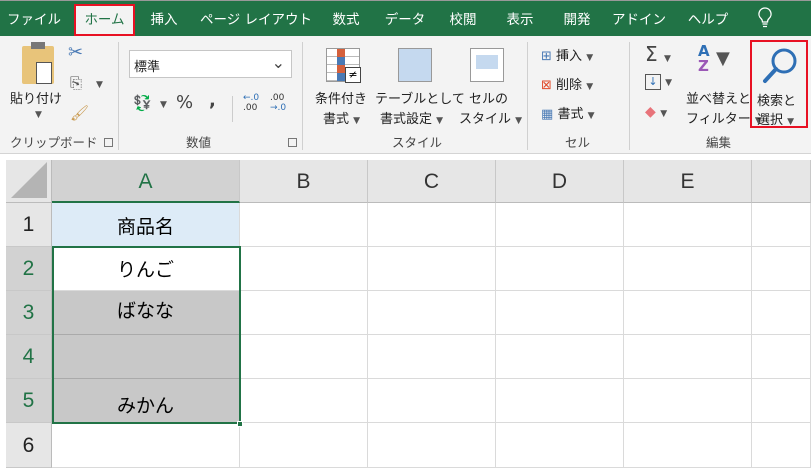 The image size is (811, 468). Describe the element at coordinates (688, 401) in the screenshot. I see `cell-e5` at that location.